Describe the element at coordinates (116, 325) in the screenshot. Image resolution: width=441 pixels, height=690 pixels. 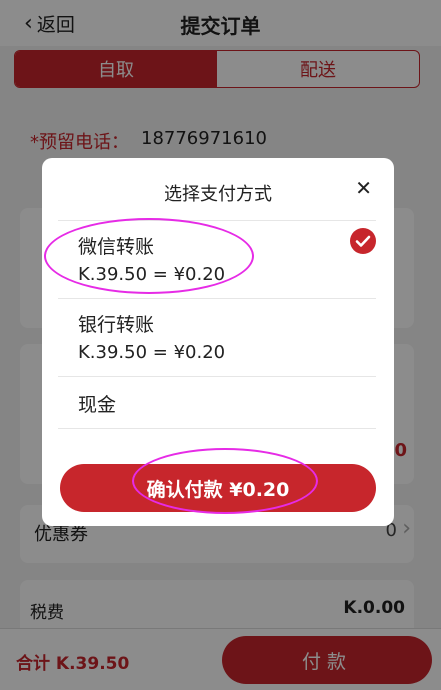
I see `option-name: 银行转账` at that location.